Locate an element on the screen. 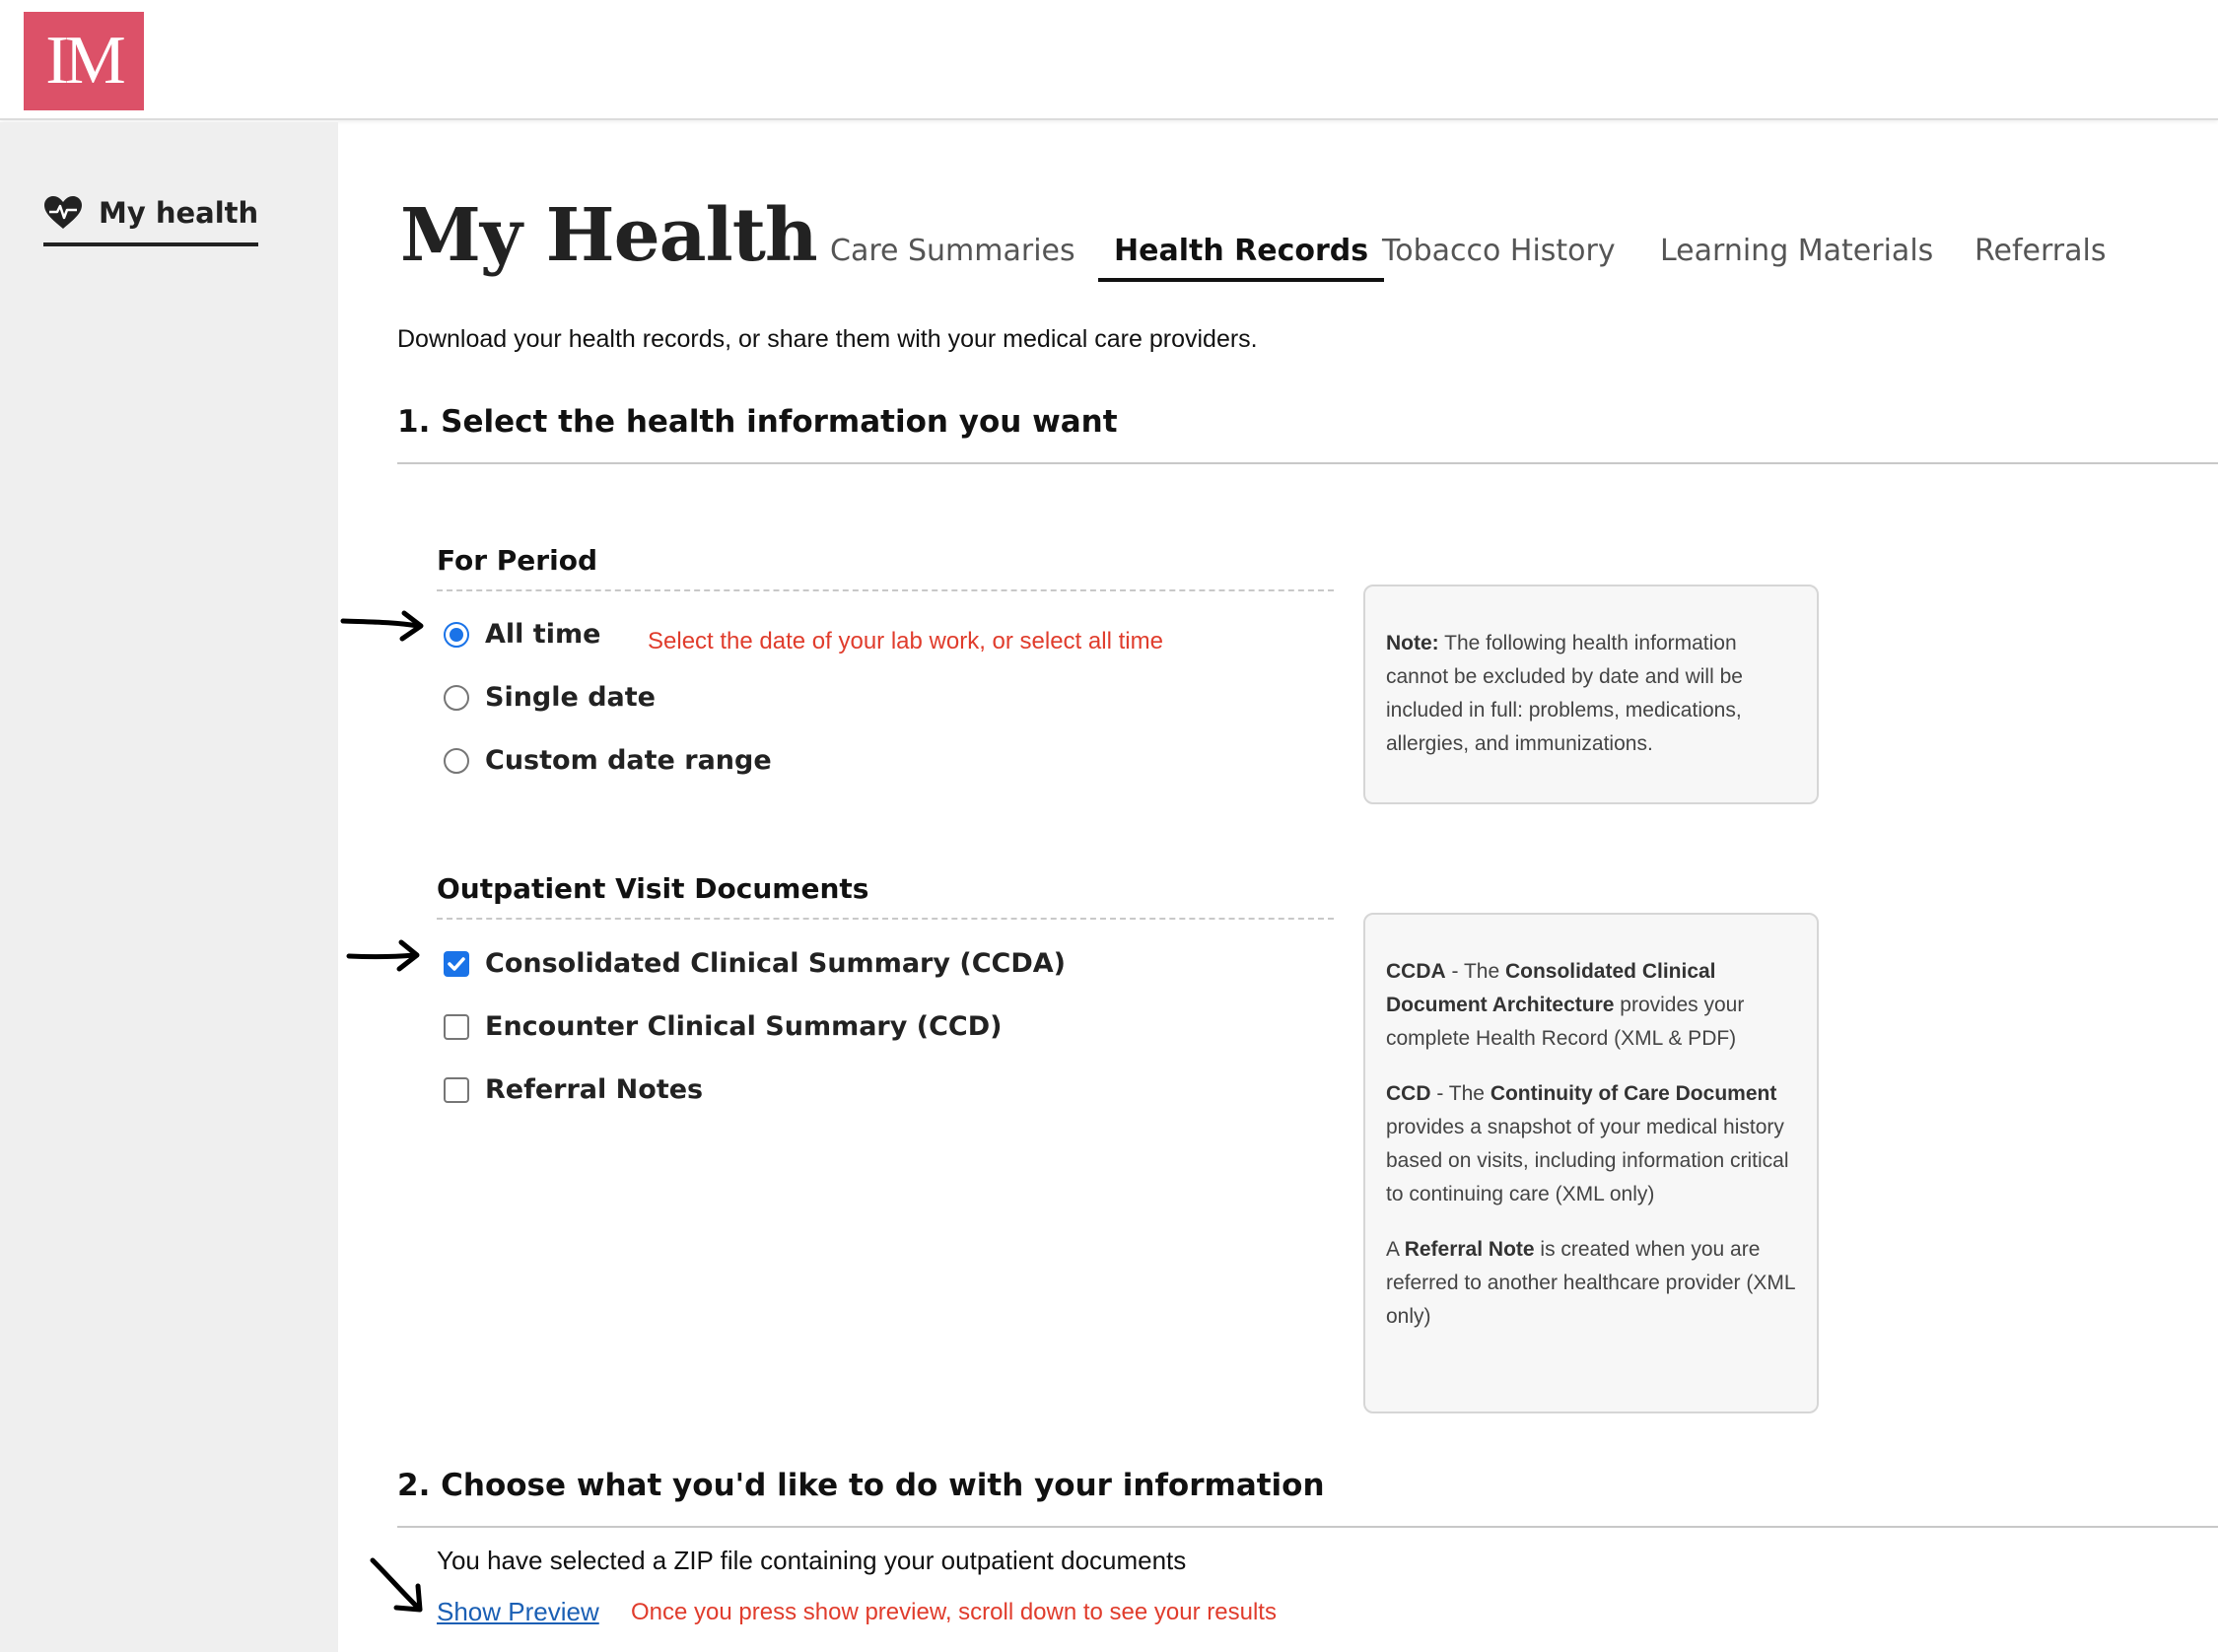 Image resolution: width=2218 pixels, height=1652 pixels. sidebar: My health is located at coordinates (169, 887).